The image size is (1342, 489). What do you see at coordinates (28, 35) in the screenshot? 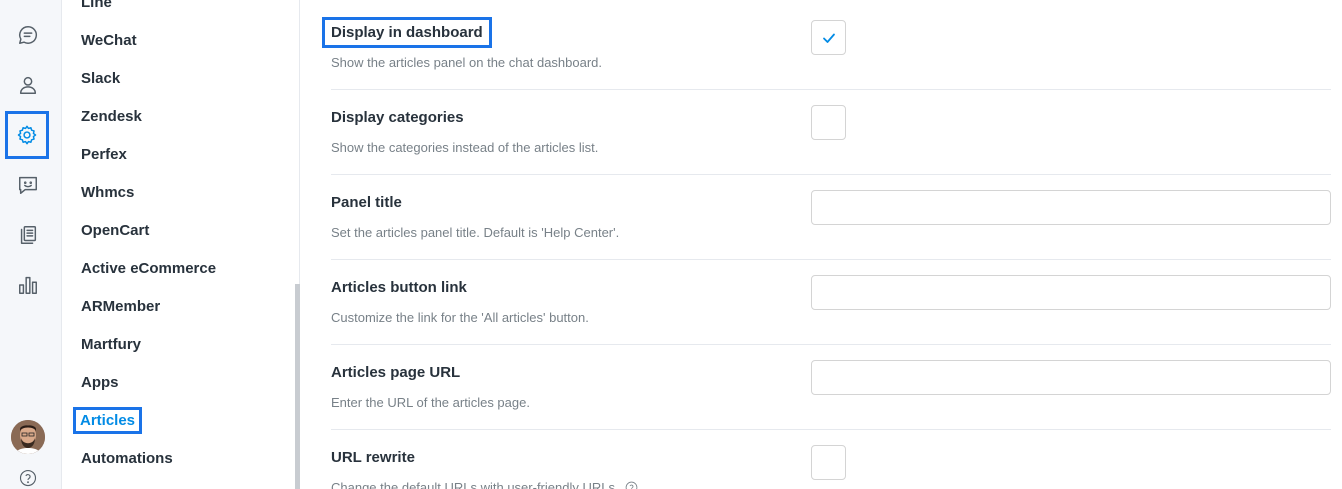
I see `conversations-icon` at bounding box center [28, 35].